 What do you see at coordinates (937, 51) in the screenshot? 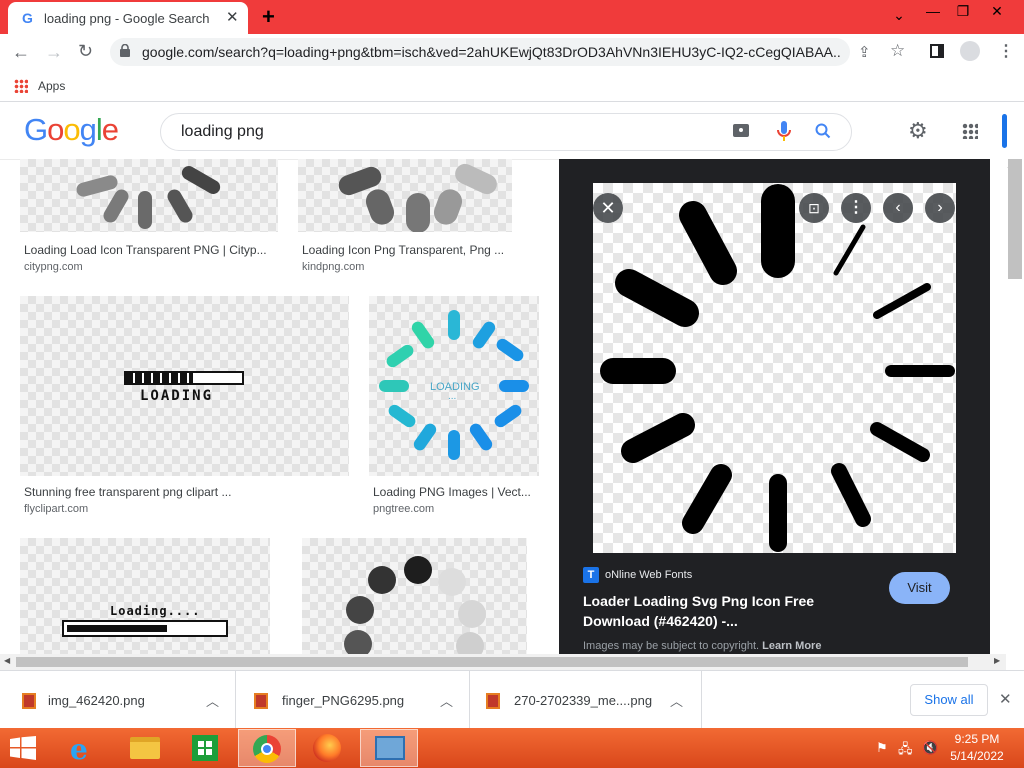
I see `side-panel-icon` at bounding box center [937, 51].